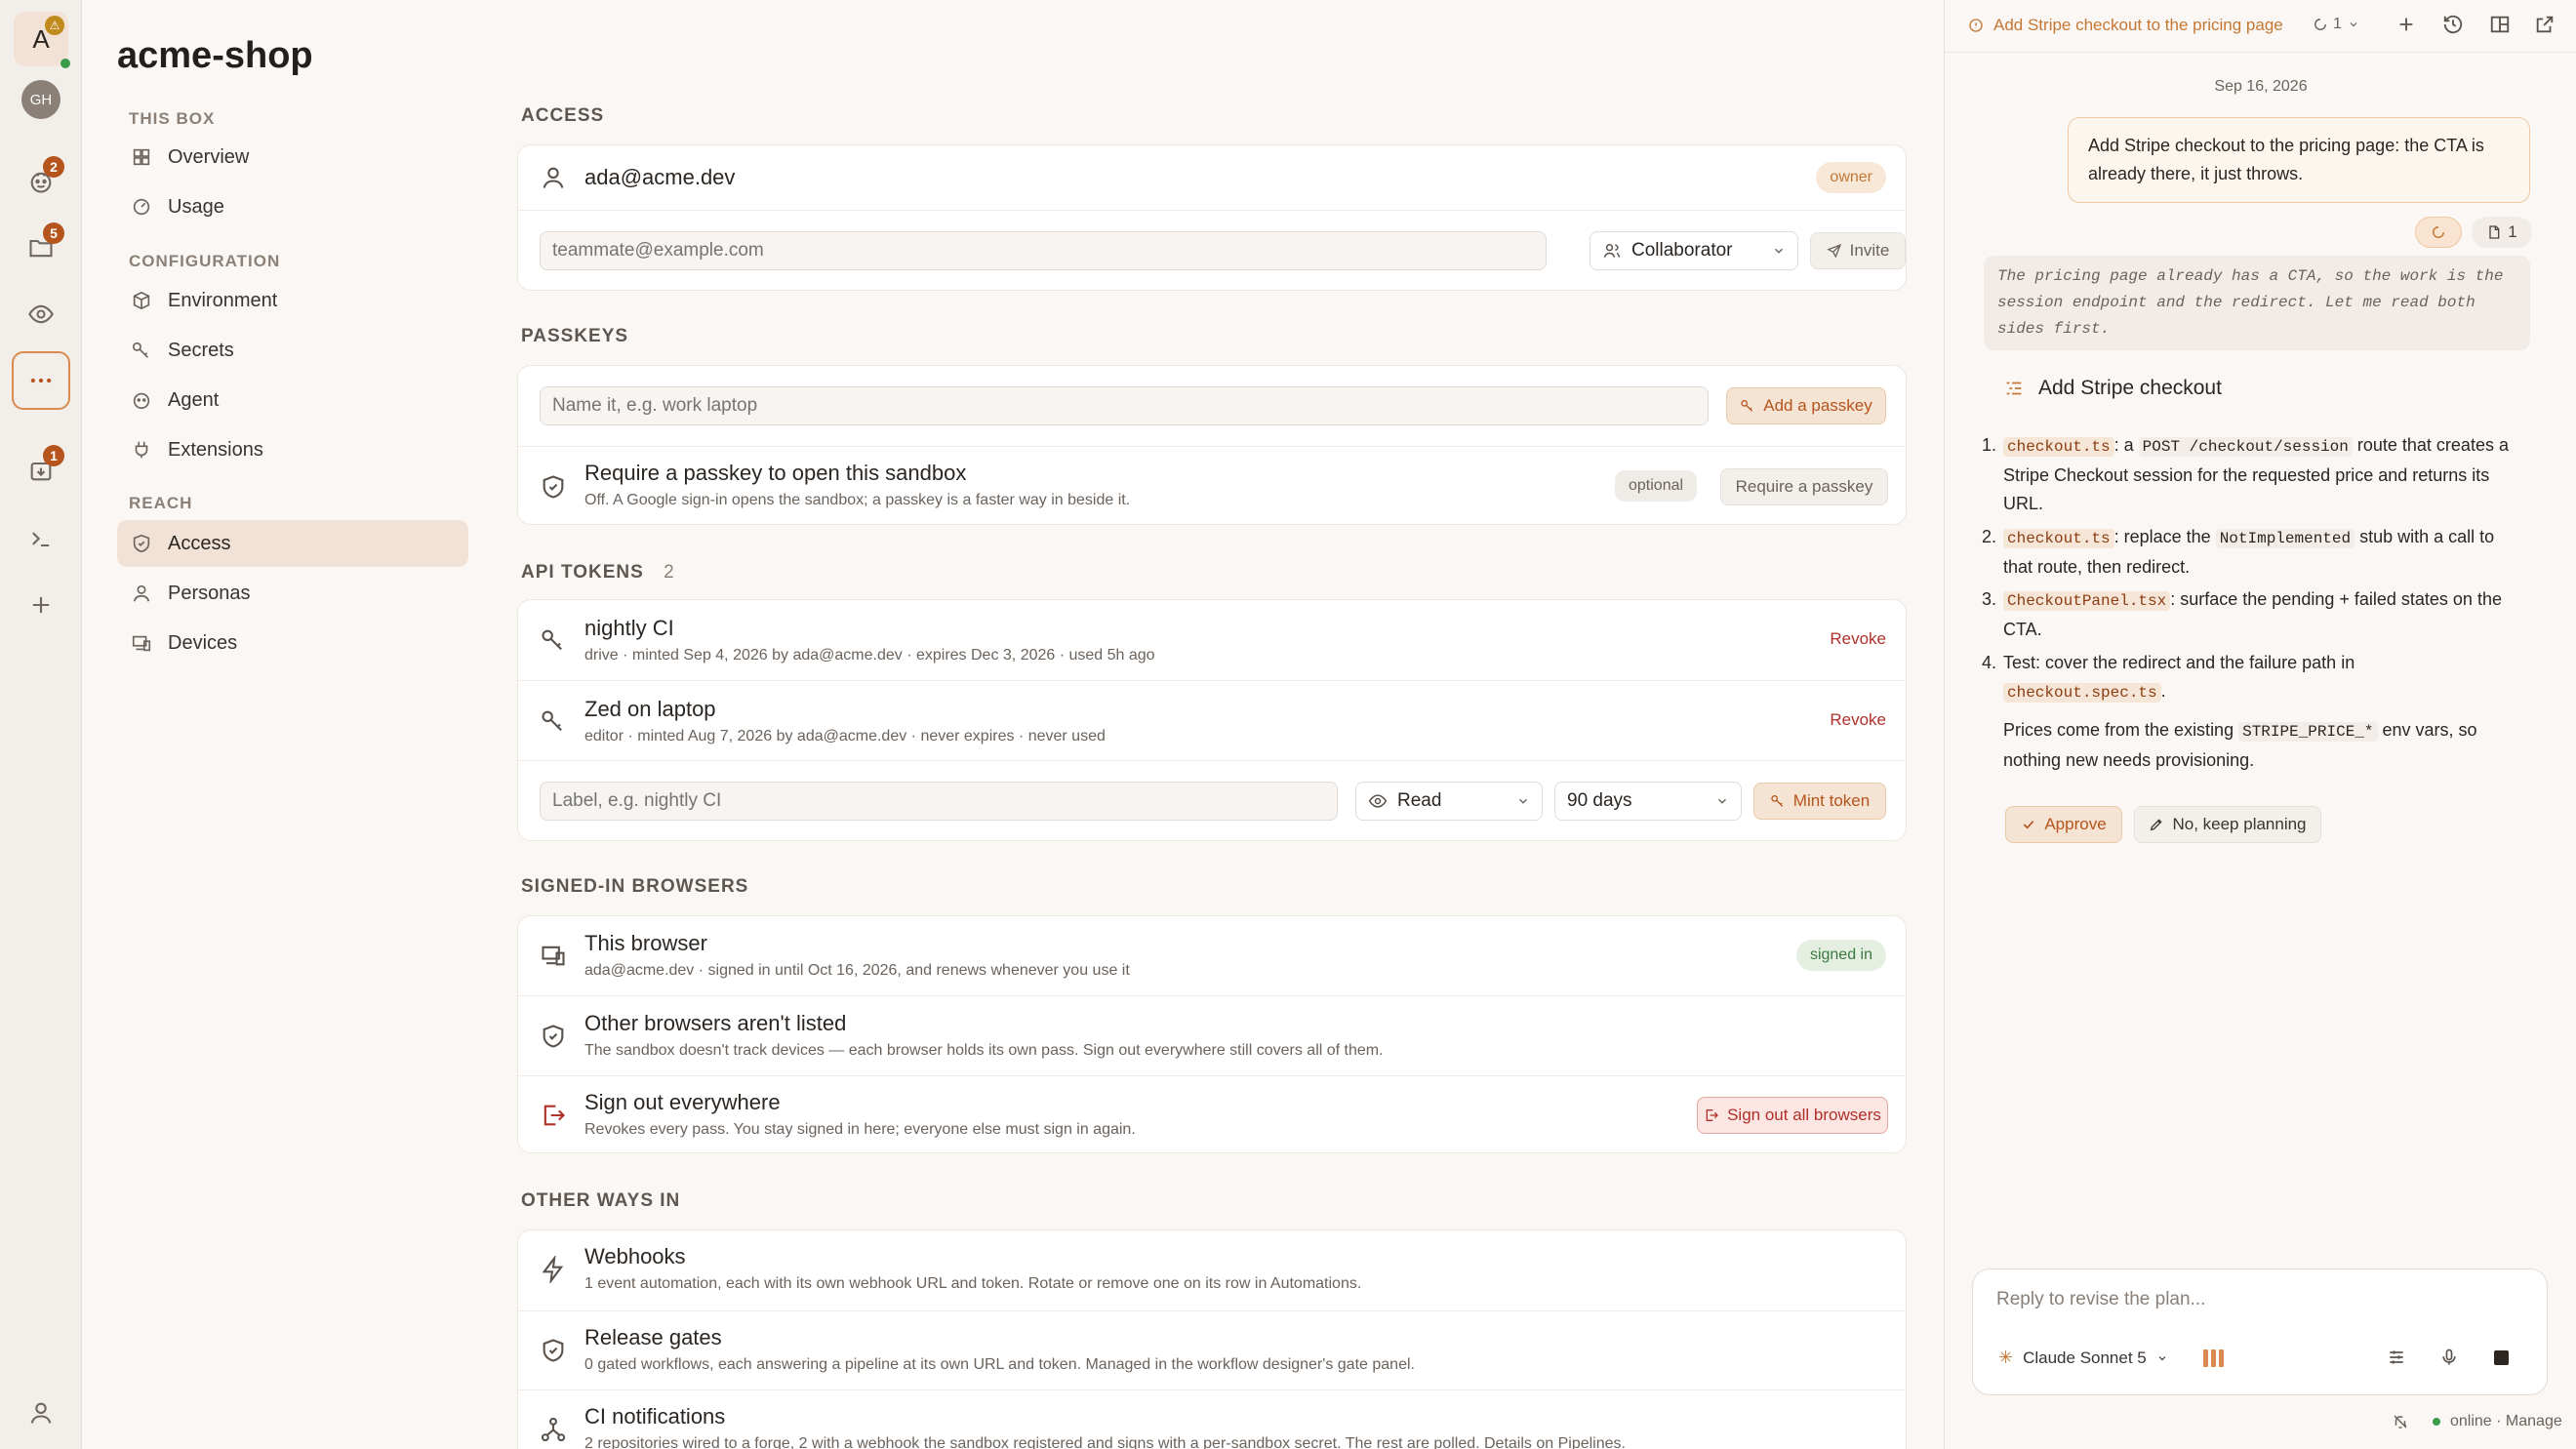 This screenshot has height=1449, width=2576. What do you see at coordinates (292, 449) in the screenshot?
I see `nav-item-extensions: Extensions` at bounding box center [292, 449].